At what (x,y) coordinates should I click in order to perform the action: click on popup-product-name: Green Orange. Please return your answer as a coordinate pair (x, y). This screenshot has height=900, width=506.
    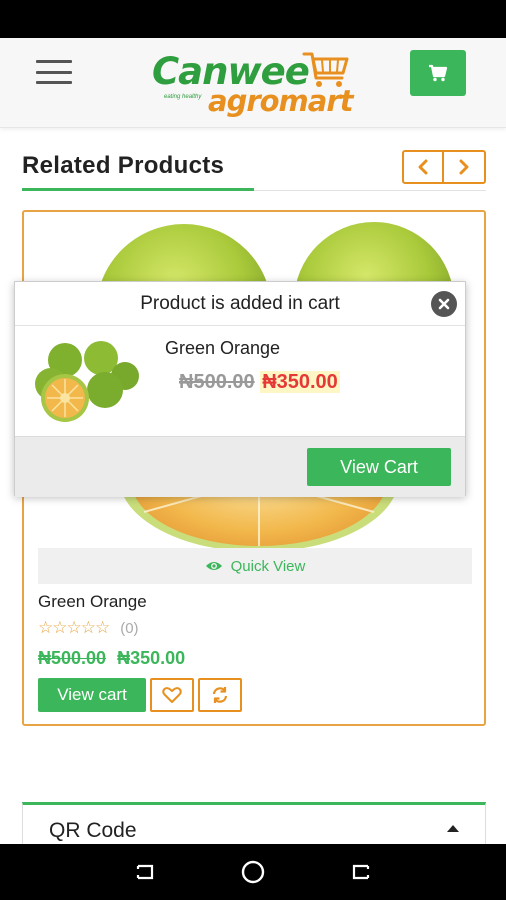
    Looking at the image, I should click on (223, 348).